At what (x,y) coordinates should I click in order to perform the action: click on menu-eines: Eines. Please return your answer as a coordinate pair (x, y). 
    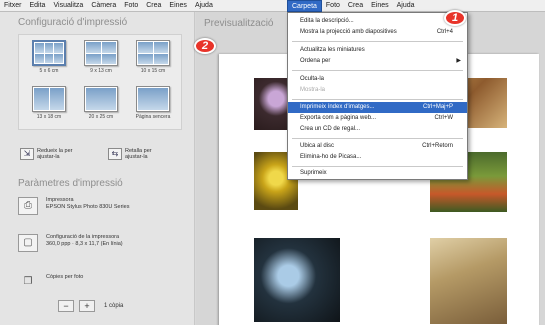
    Looking at the image, I should click on (178, 6).